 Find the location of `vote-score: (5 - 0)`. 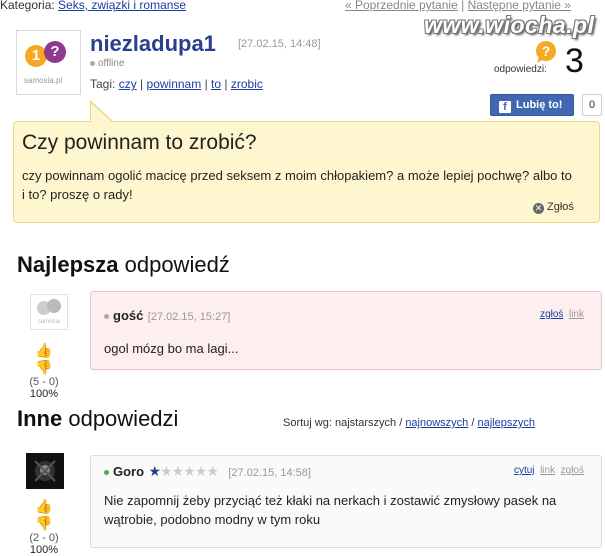

vote-score: (5 - 0) is located at coordinates (44, 382).